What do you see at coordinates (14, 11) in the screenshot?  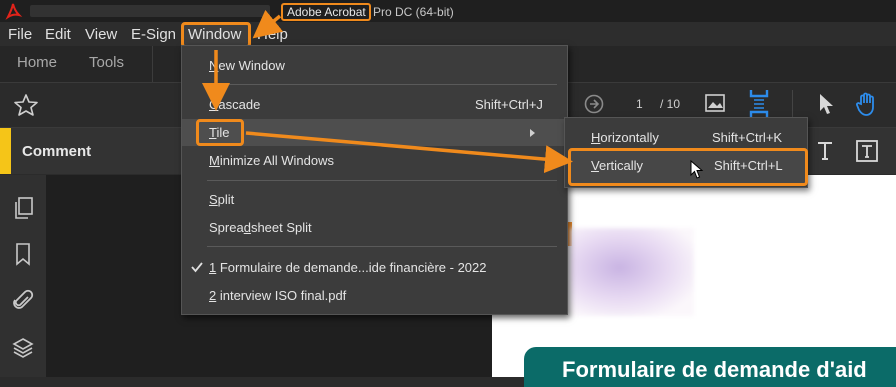 I see `acrobat-logo-icon` at bounding box center [14, 11].